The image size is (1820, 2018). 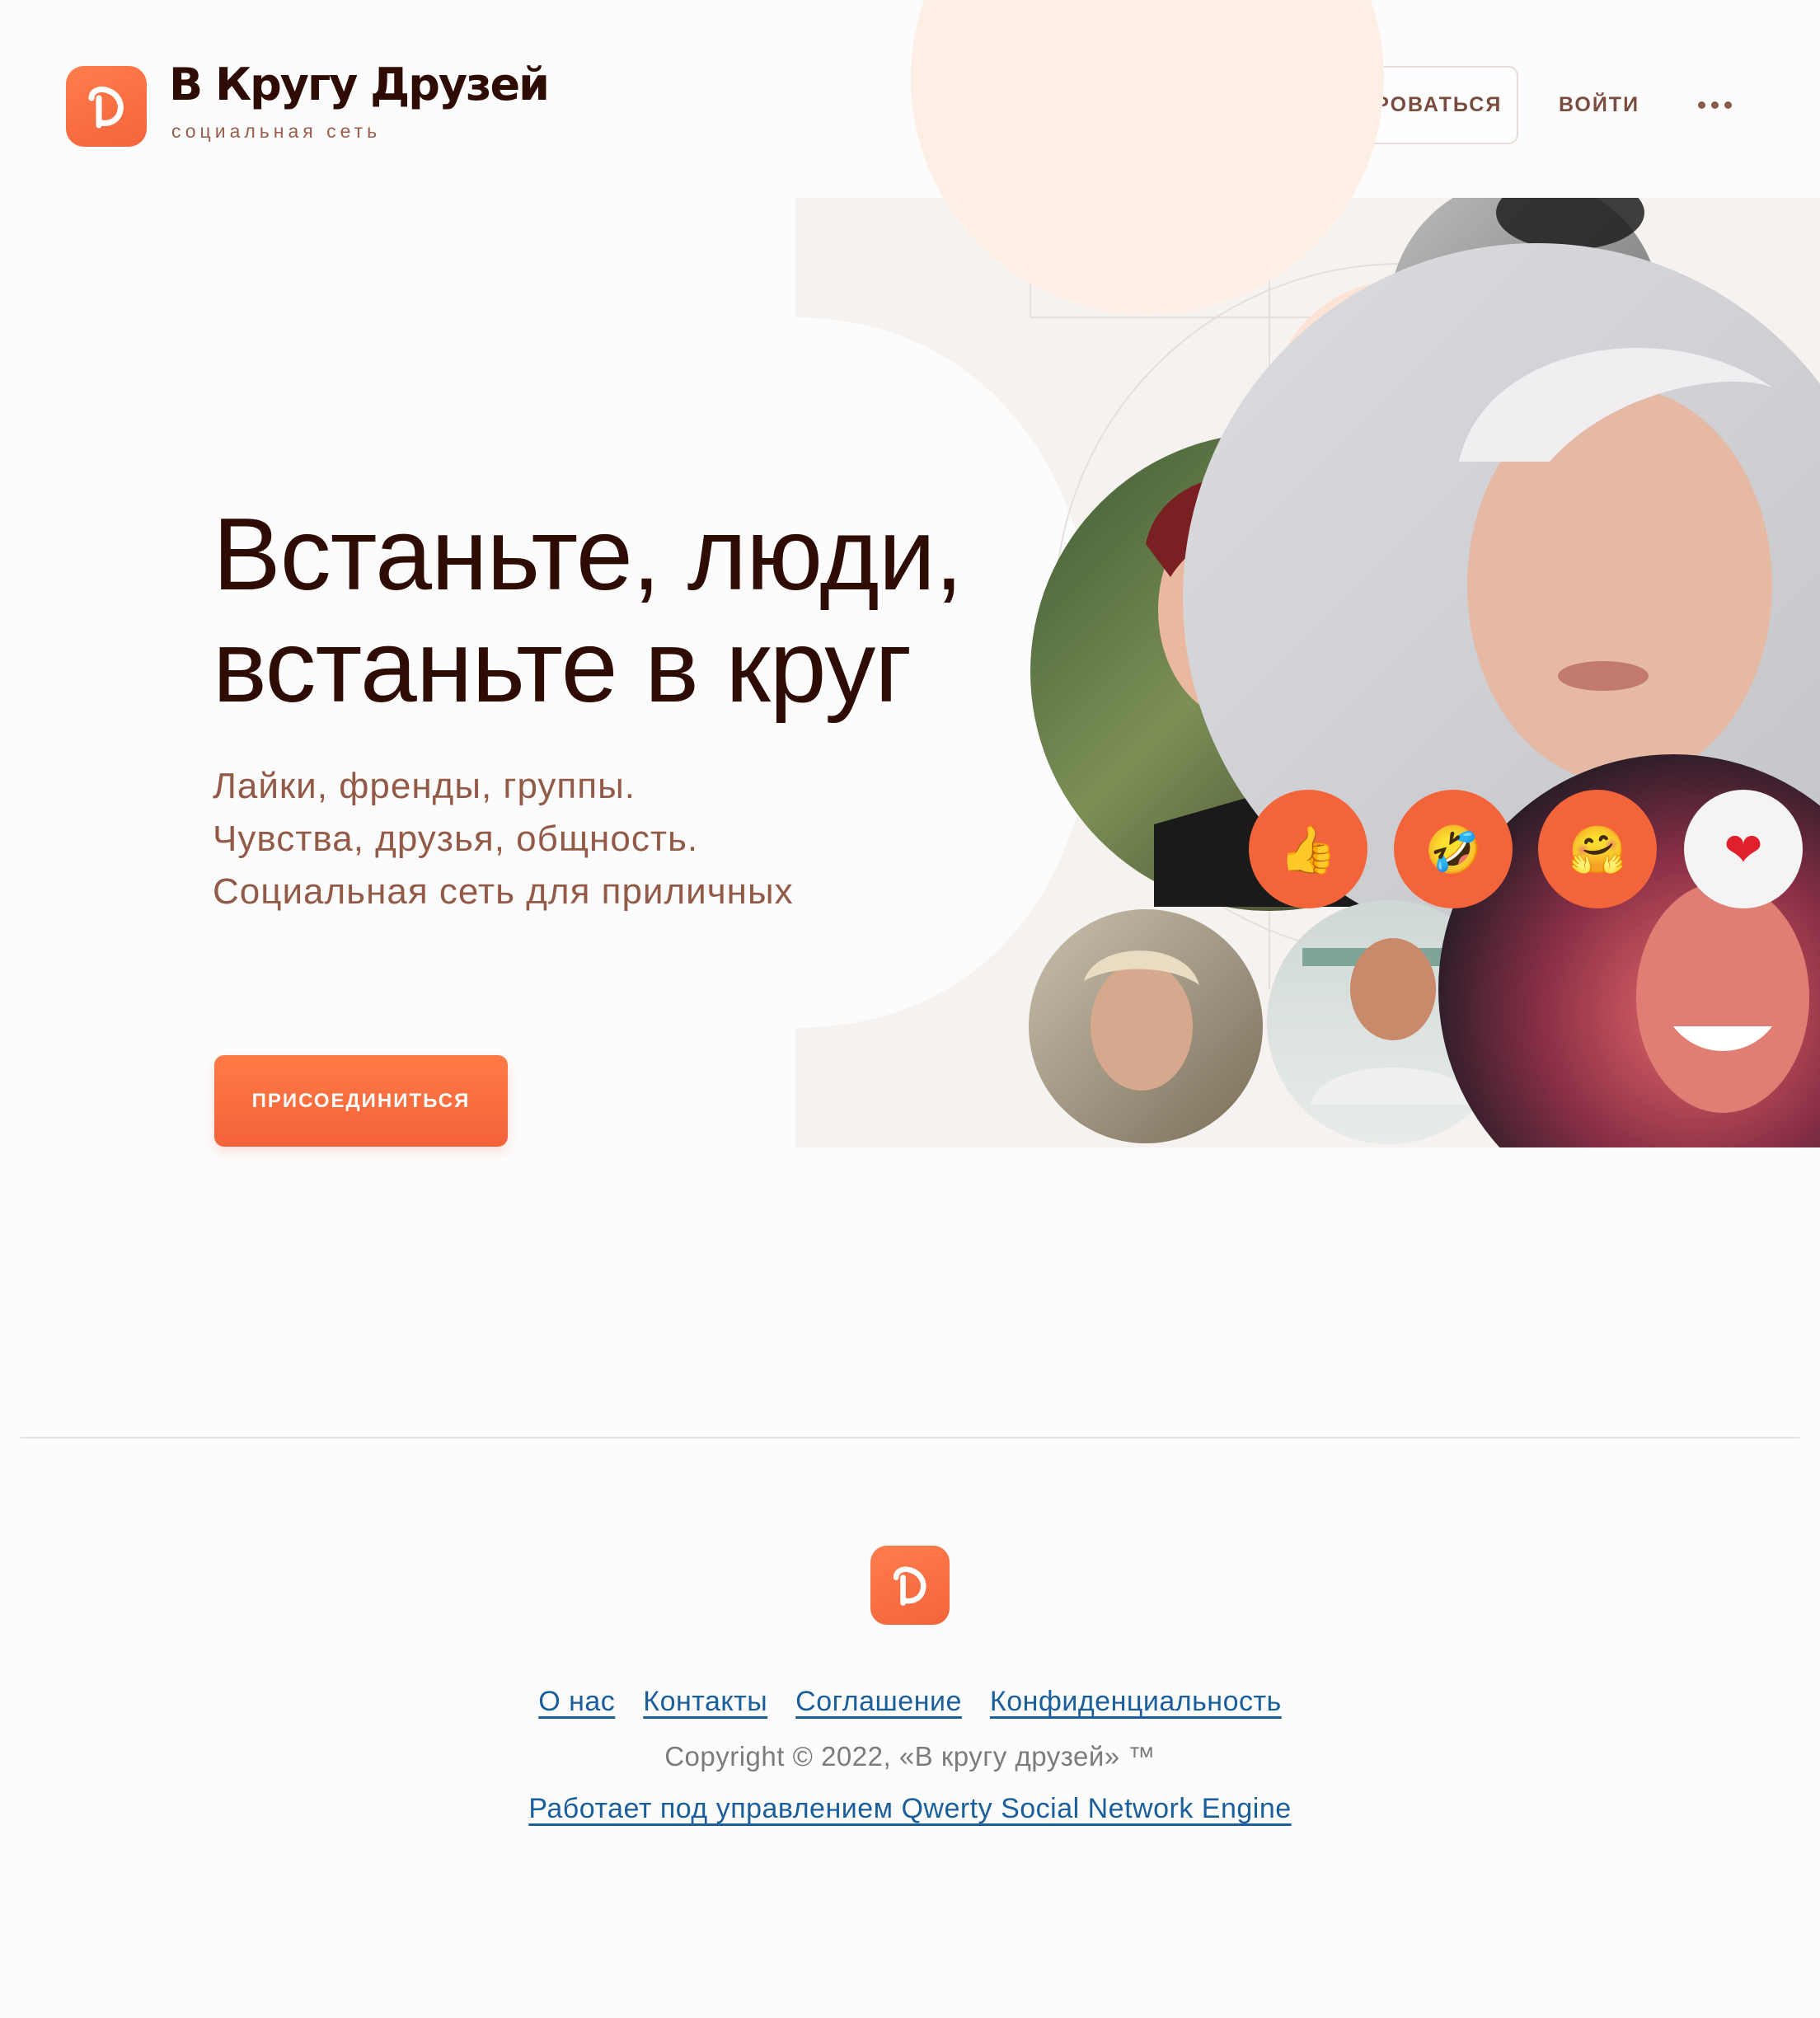 What do you see at coordinates (1599, 105) in the screenshot?
I see `login-button: ВОЙТИ` at bounding box center [1599, 105].